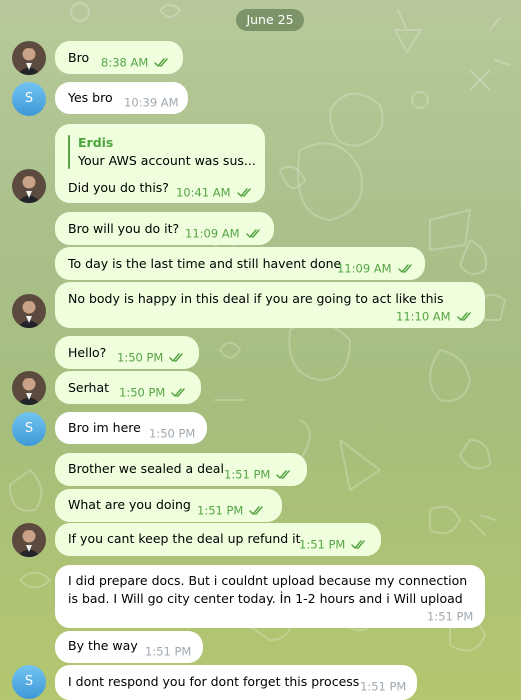 Image resolution: width=521 pixels, height=700 pixels. I want to click on reply-sender-name: Erdis, so click(96, 142).